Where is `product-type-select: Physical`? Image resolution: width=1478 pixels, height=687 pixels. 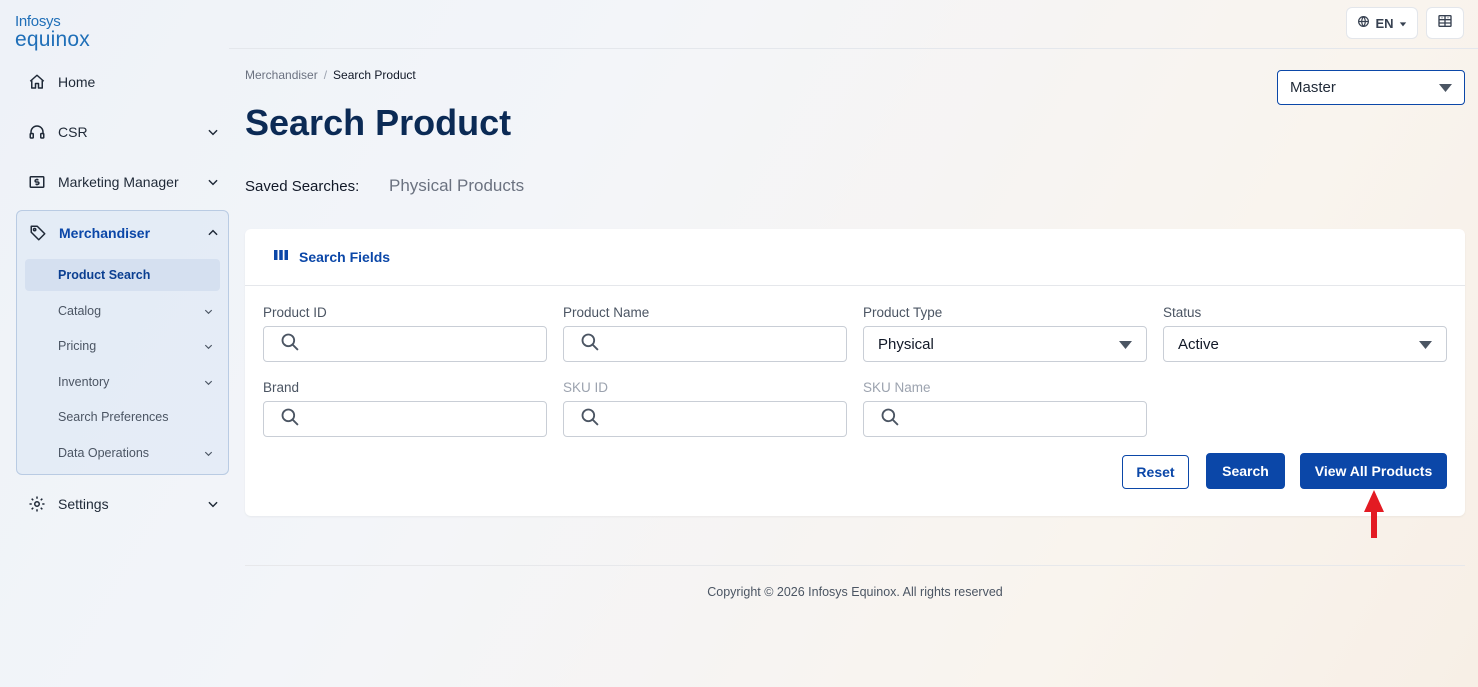 product-type-select: Physical is located at coordinates (1005, 344).